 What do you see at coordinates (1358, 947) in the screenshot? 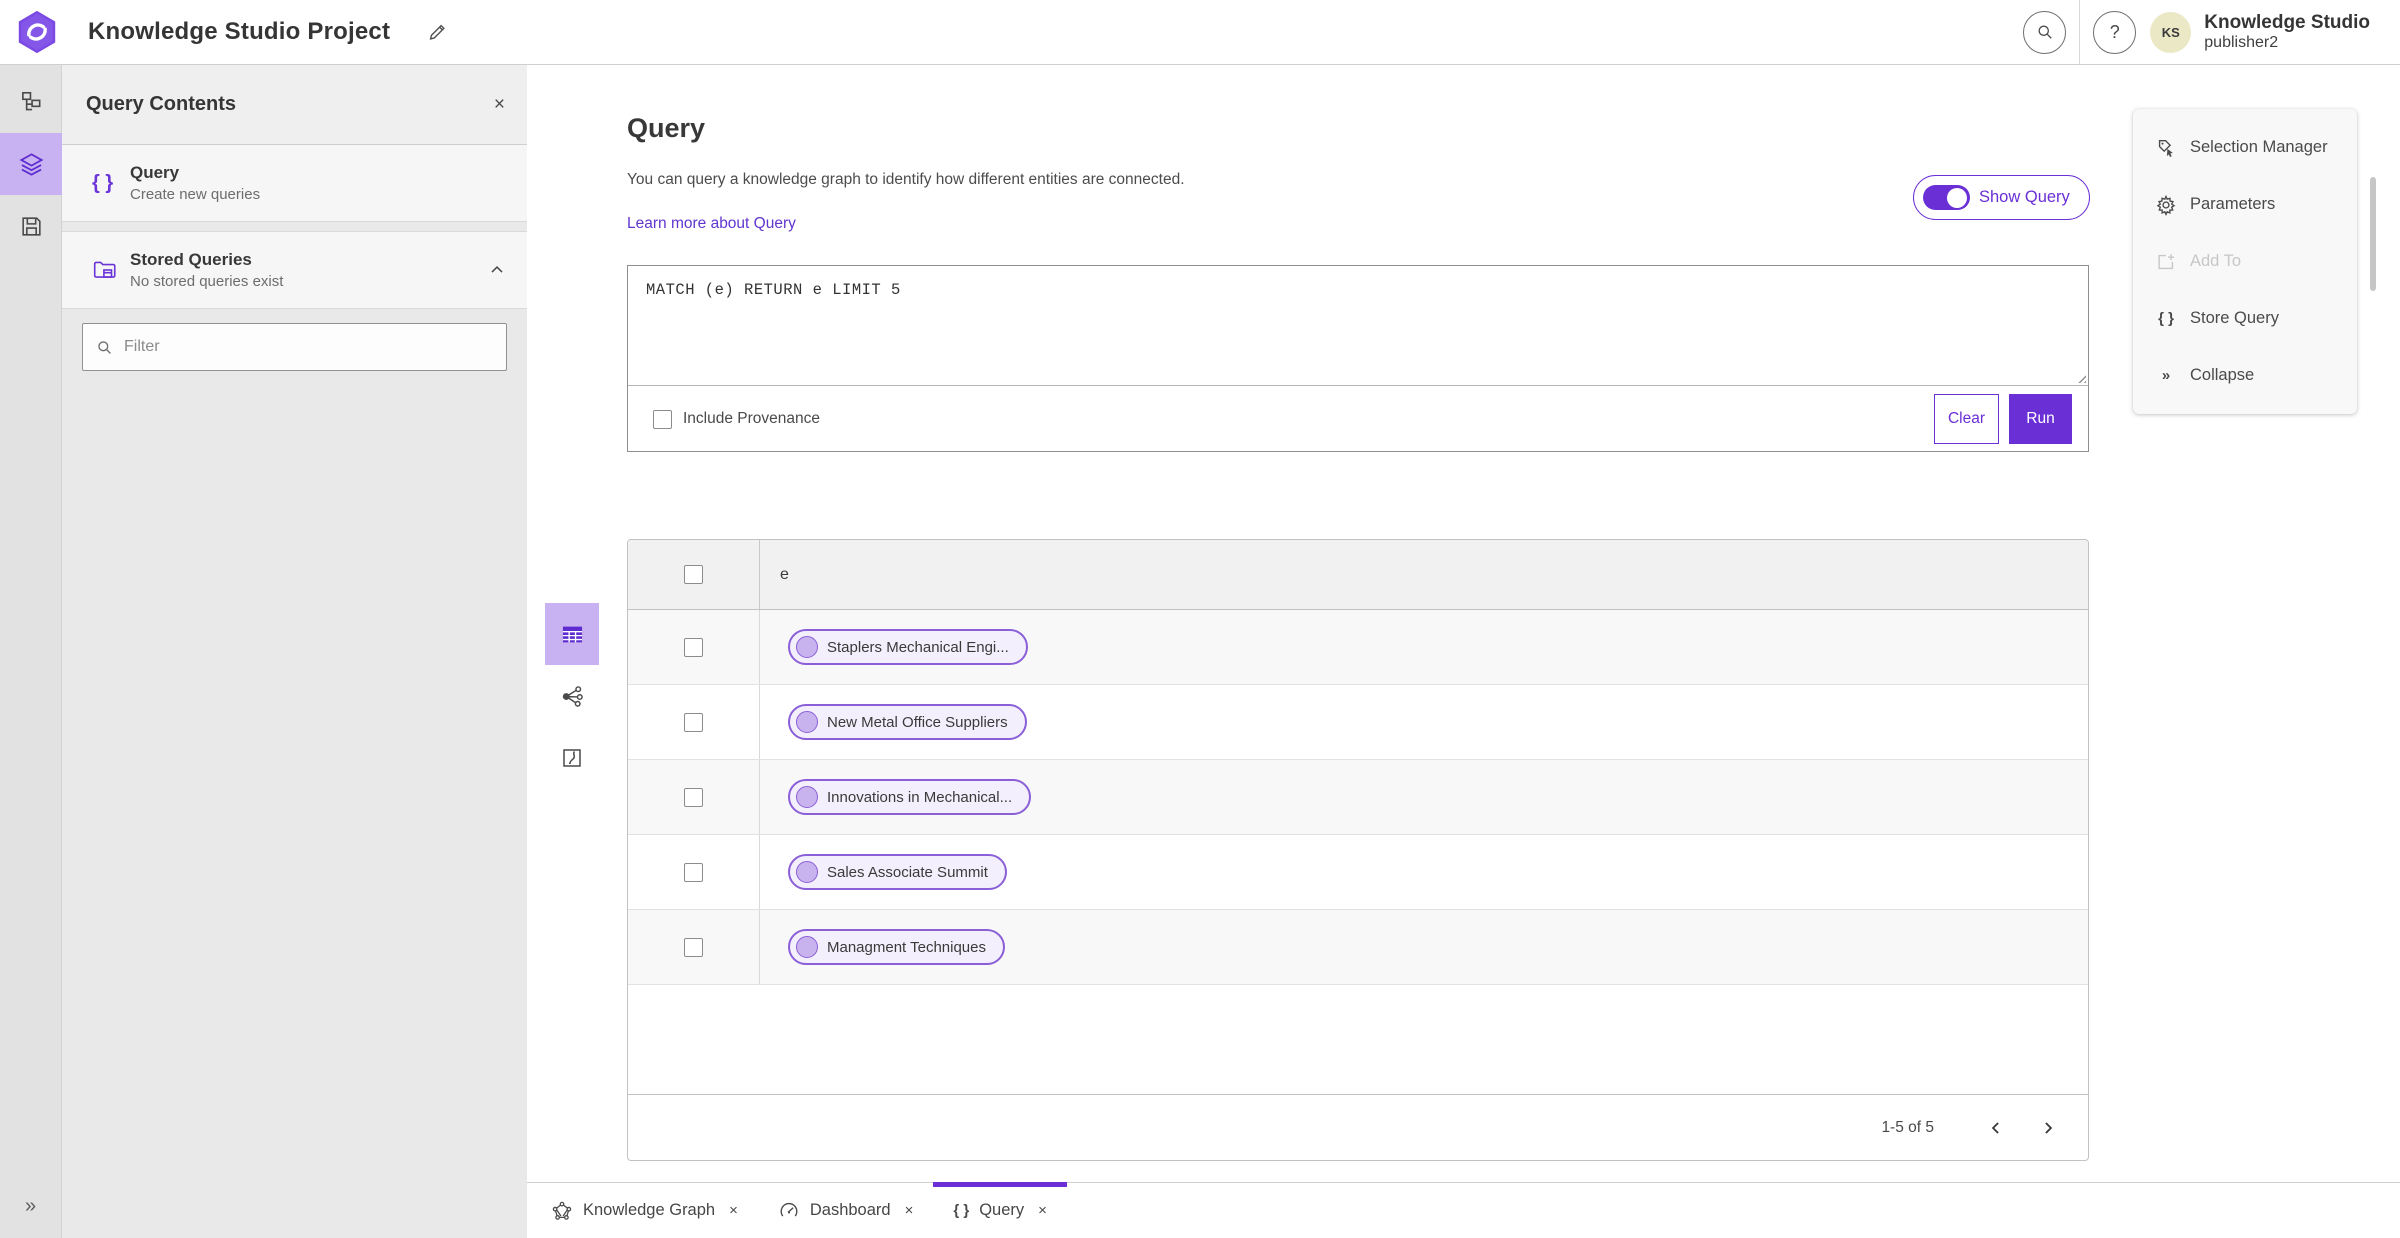
I see `table-row: Managment Techniques` at bounding box center [1358, 947].